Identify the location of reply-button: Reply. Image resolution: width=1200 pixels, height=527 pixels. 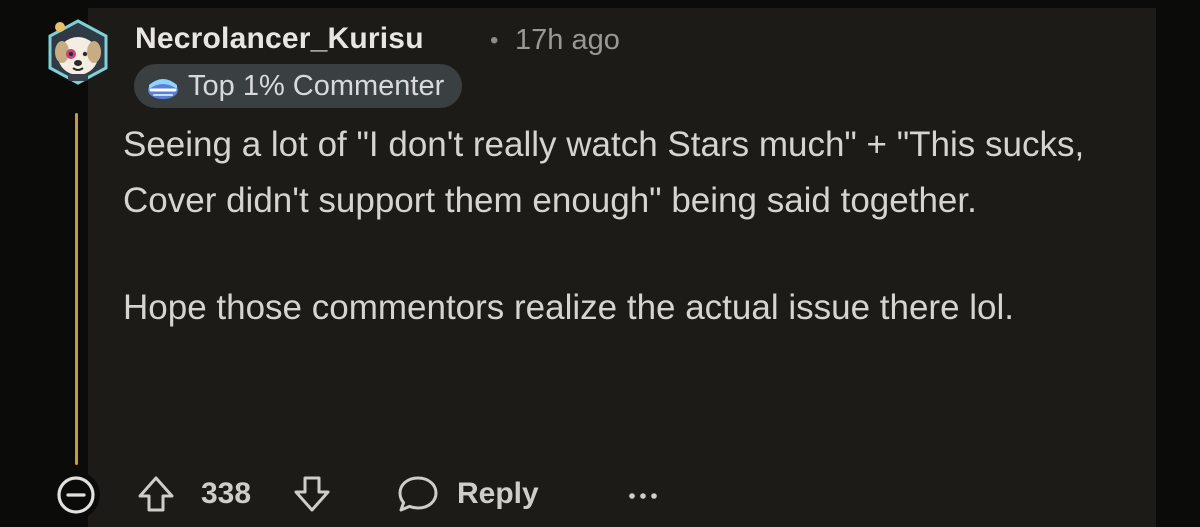
(467, 494).